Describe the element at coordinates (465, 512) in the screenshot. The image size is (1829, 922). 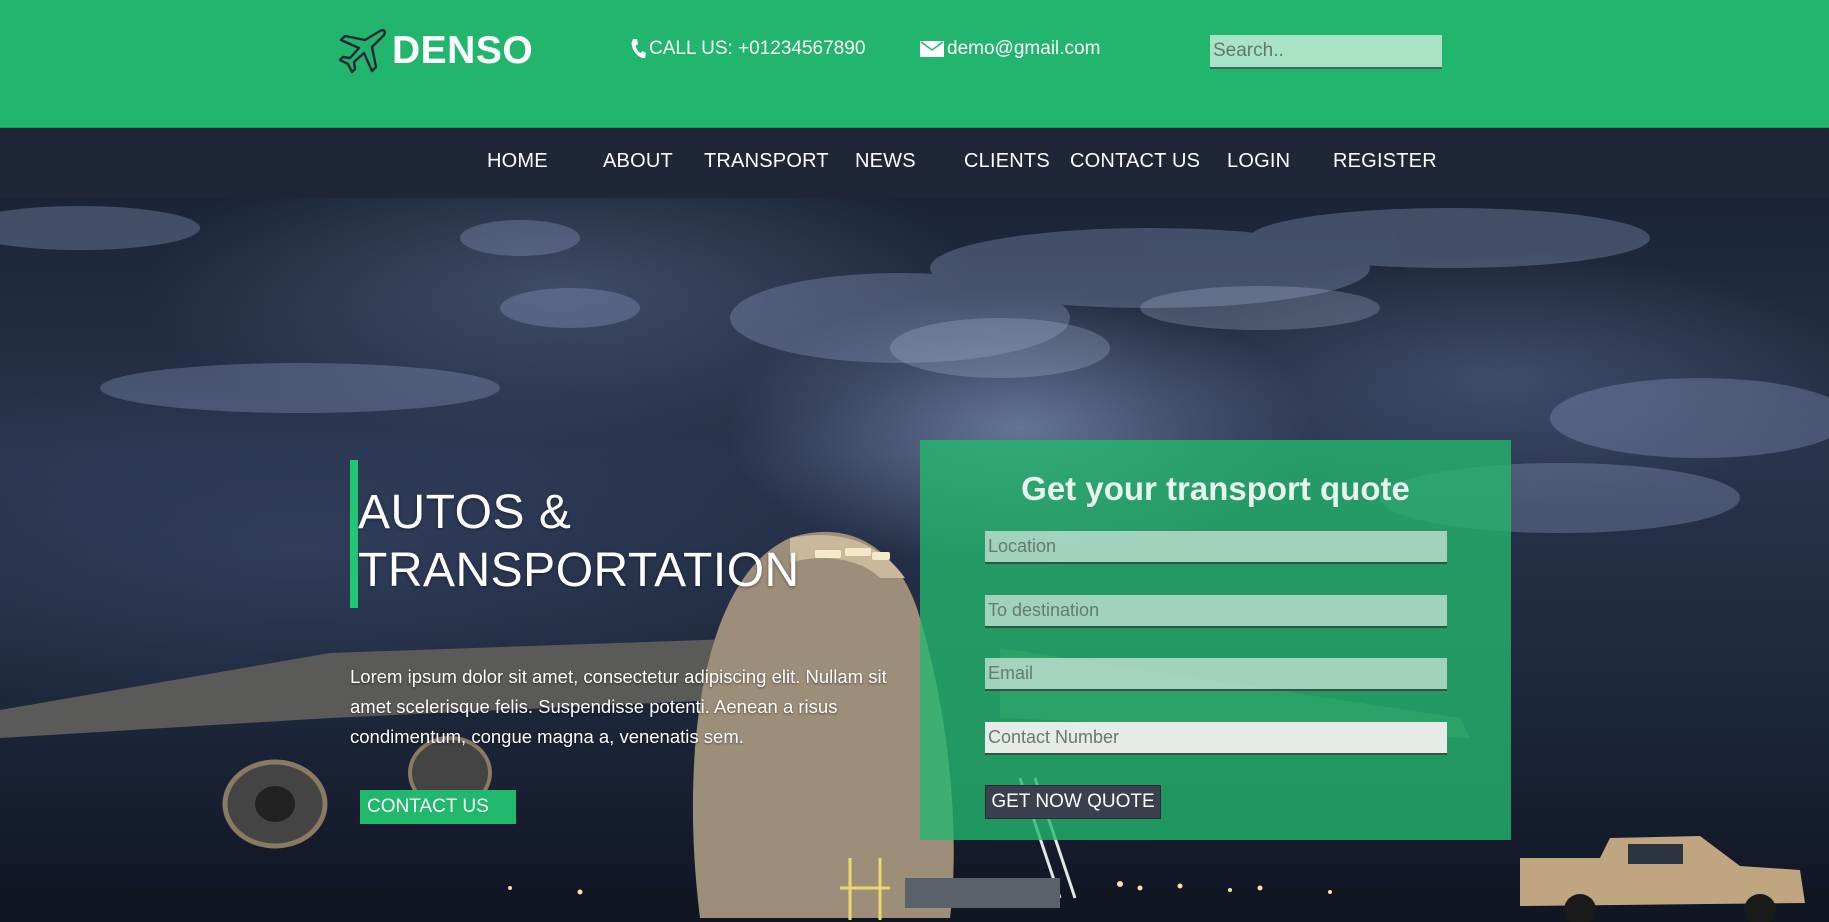
I see `hero-headline-line1: AUTOS &` at that location.